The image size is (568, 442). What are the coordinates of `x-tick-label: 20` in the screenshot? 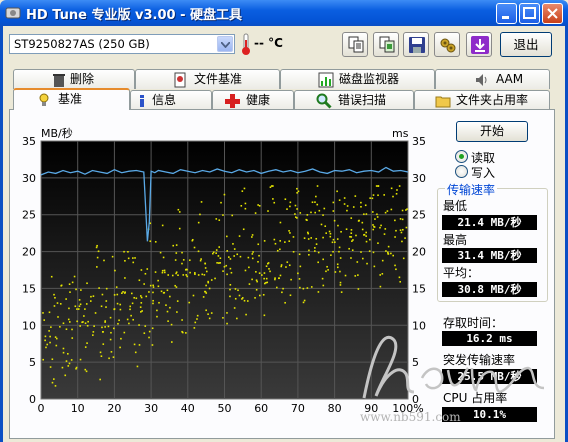 It's located at (114, 408).